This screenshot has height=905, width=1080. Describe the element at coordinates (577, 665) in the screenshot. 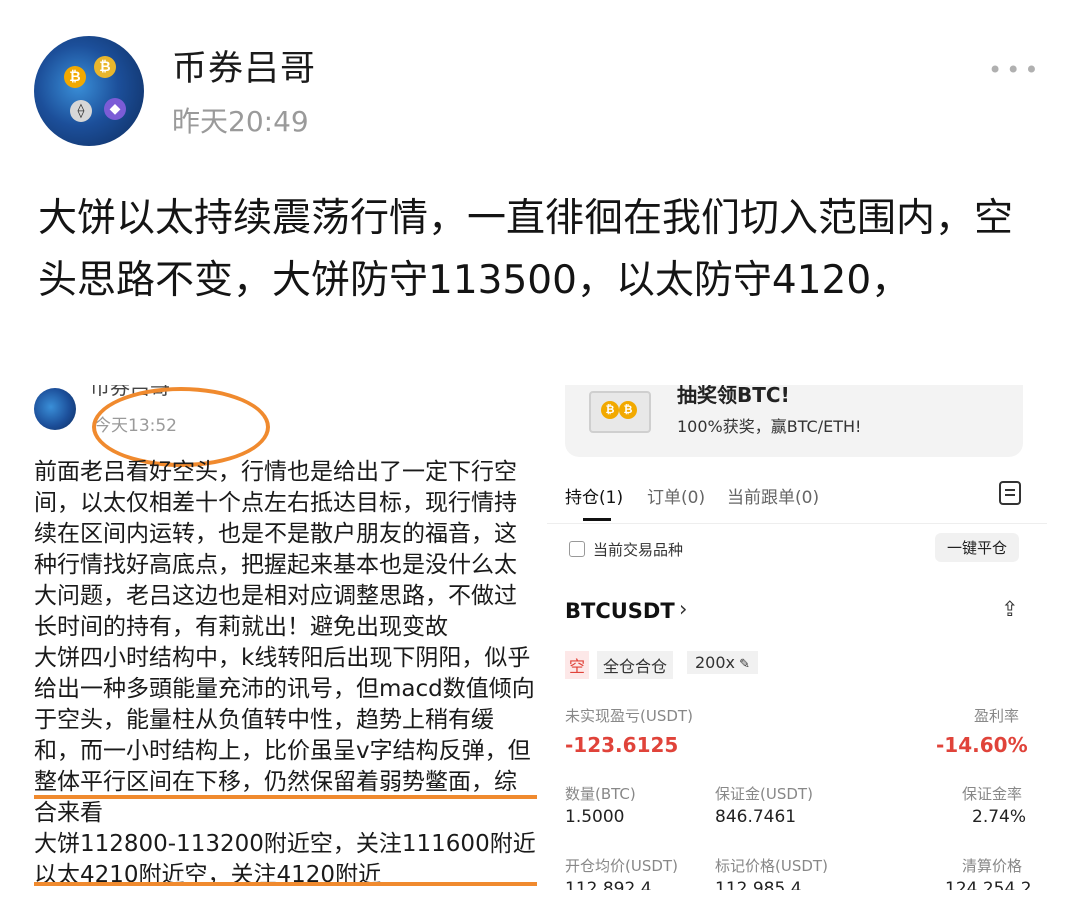

I see `side-badge: 空` at that location.